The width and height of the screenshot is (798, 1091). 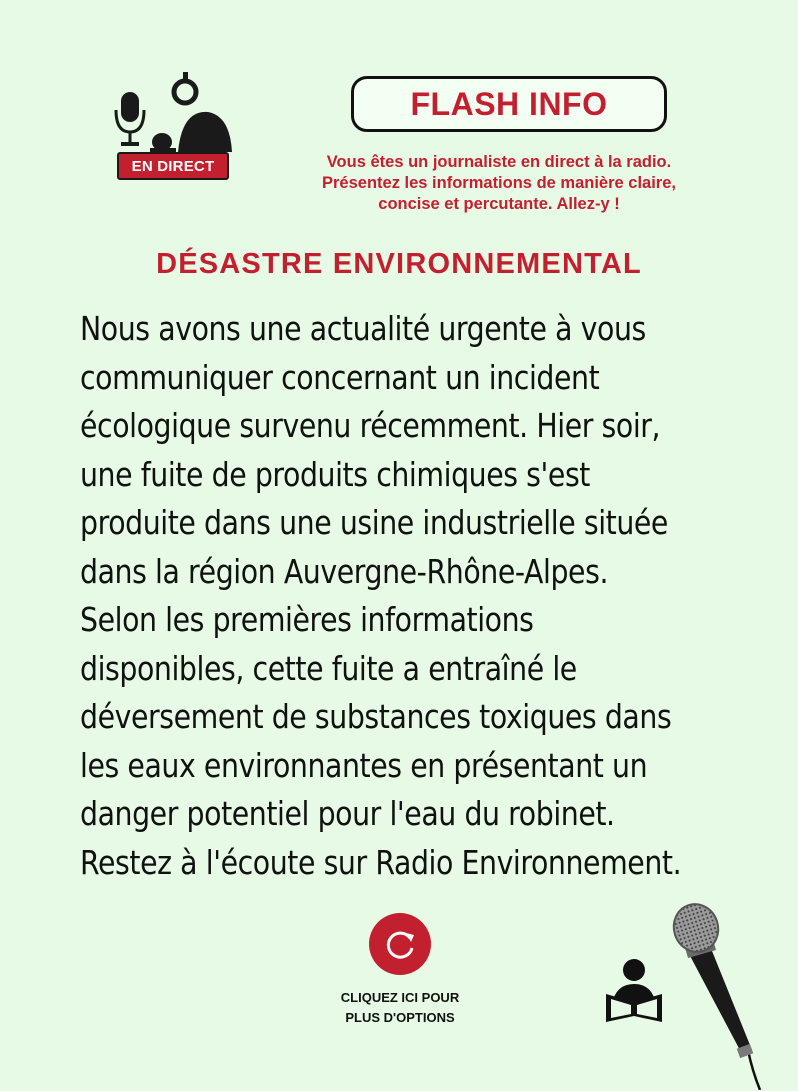 What do you see at coordinates (363, 328) in the screenshot?
I see `news-line: Nous avons une actualité urgente à vous` at bounding box center [363, 328].